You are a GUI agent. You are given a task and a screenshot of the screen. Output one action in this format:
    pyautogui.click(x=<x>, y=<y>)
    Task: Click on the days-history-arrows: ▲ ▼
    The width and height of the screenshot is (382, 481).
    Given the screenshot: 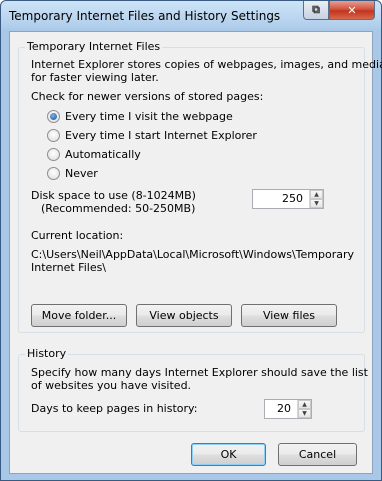 What is the action you would take?
    pyautogui.click(x=304, y=409)
    